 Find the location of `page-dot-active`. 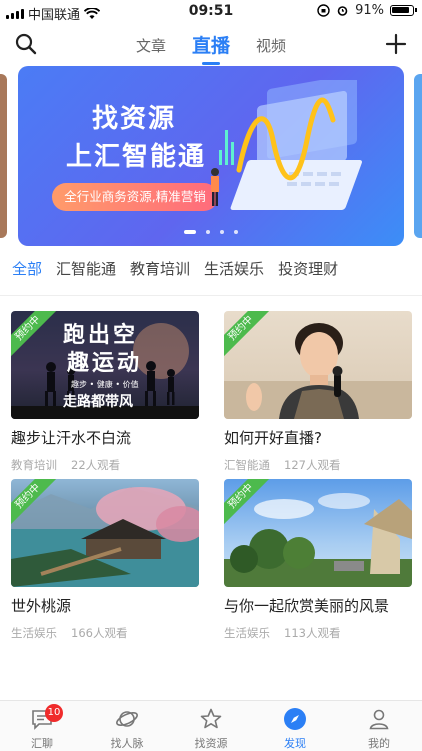

page-dot-active is located at coordinates (190, 232).